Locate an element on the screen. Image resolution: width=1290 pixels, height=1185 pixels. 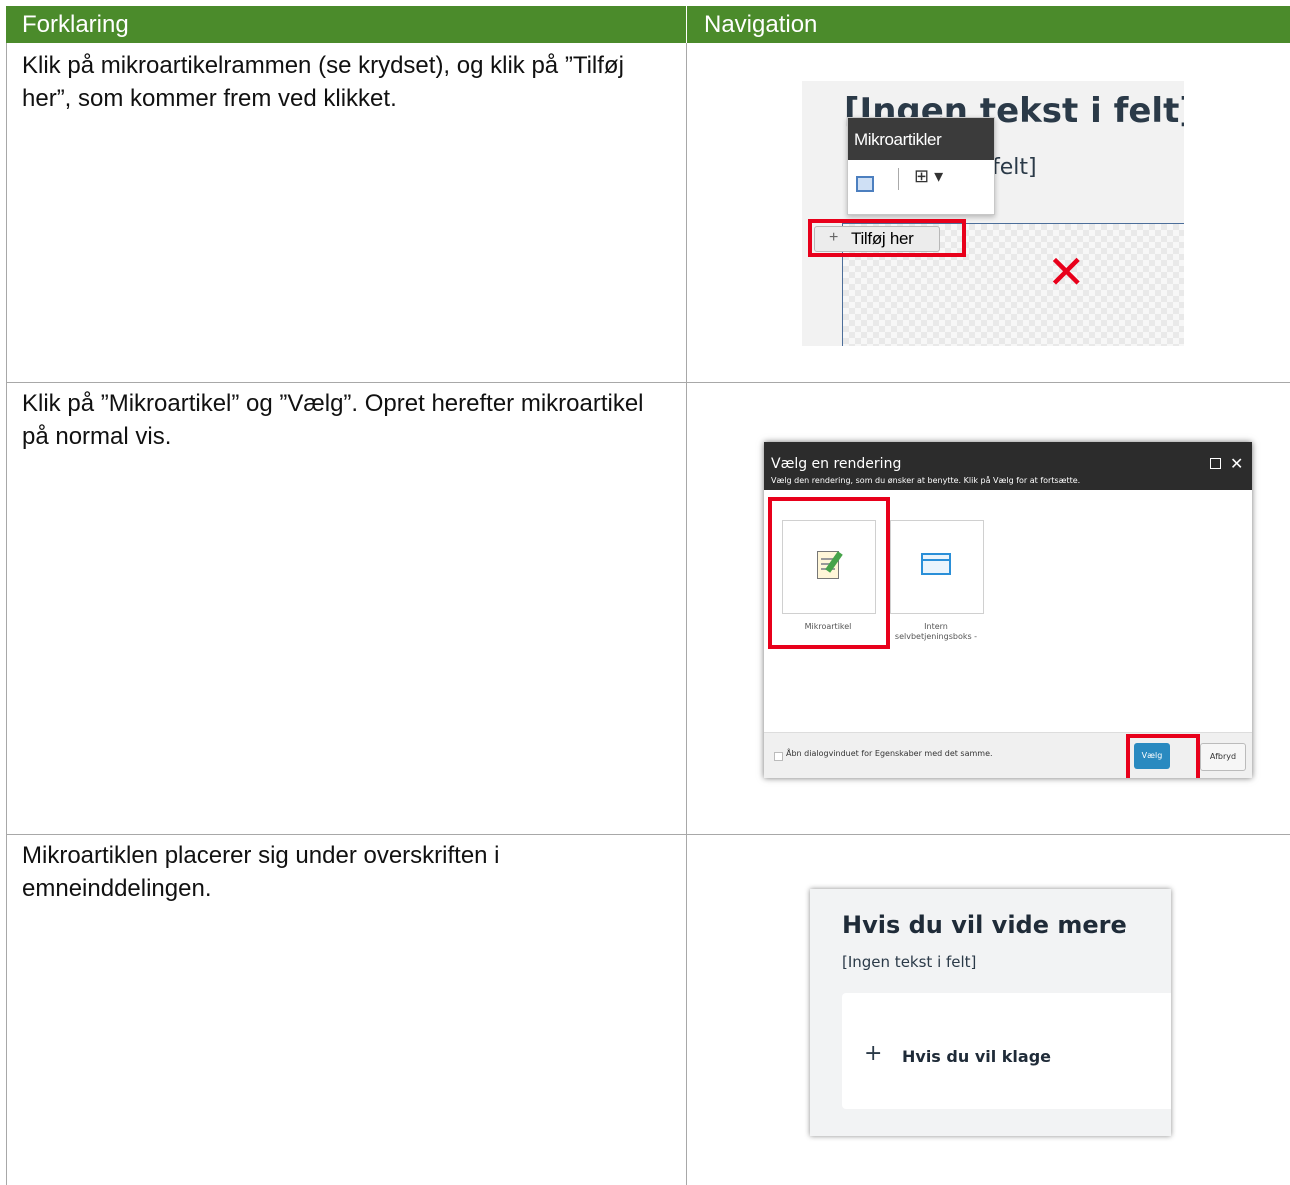
maximize-icon is located at coordinates (1215, 463).